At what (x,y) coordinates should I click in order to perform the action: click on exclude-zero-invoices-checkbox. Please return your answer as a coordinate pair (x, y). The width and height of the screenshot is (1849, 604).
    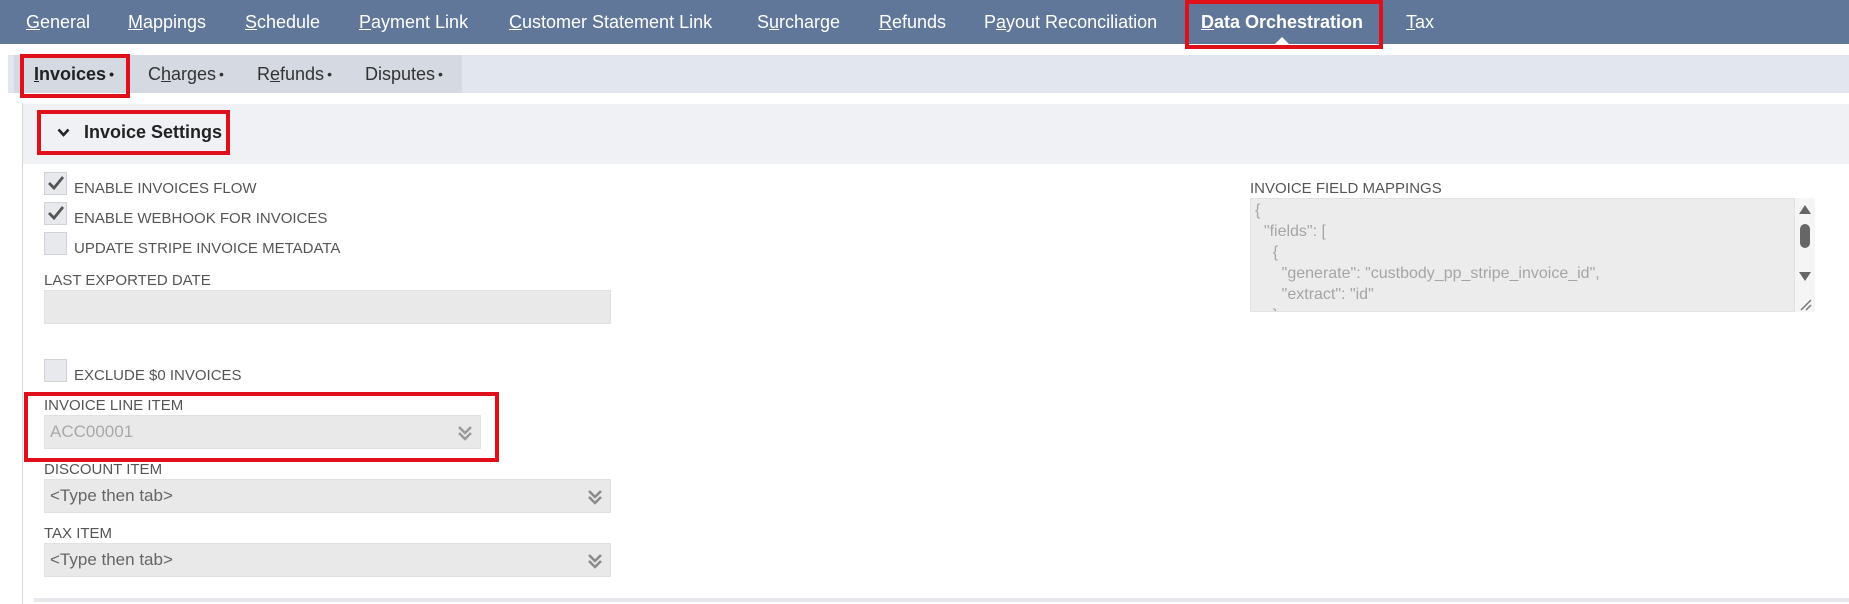
    Looking at the image, I should click on (55, 370).